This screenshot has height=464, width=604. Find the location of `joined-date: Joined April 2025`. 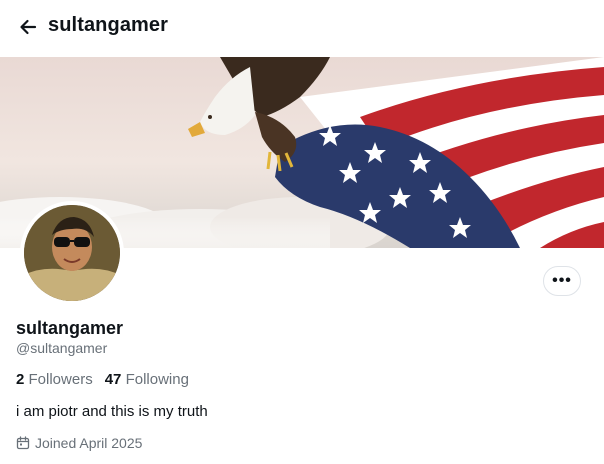

joined-date: Joined April 2025 is located at coordinates (79, 443).